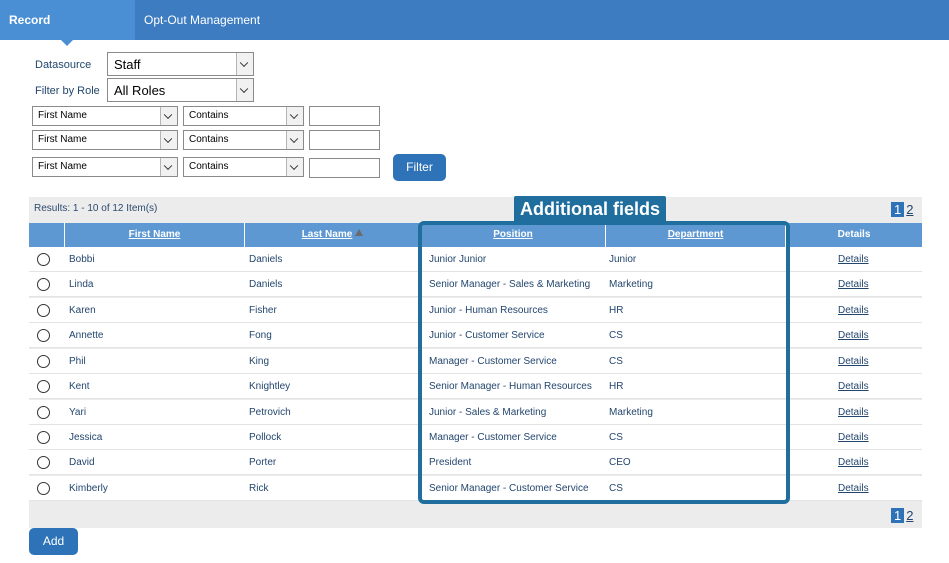  Describe the element at coordinates (243, 140) in the screenshot. I see `filter-operator-select-2: Contains` at that location.